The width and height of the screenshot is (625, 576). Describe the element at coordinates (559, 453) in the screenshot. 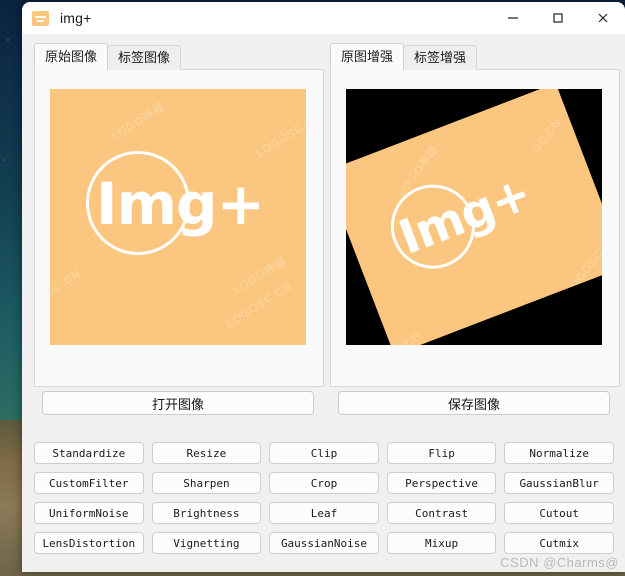

I see `op-button-normalize: Normalize` at that location.